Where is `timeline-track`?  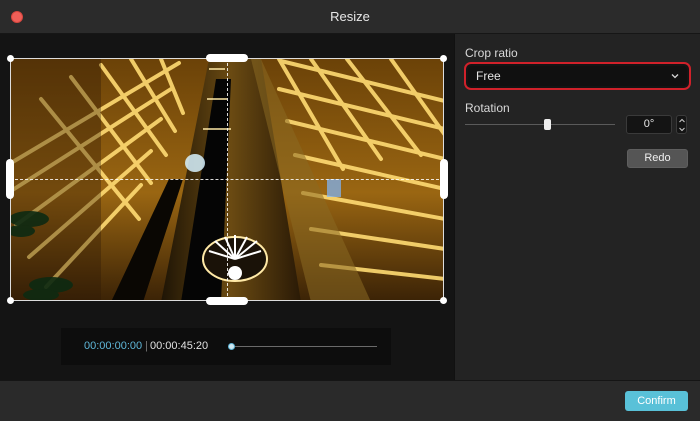
timeline-track is located at coordinates (302, 346).